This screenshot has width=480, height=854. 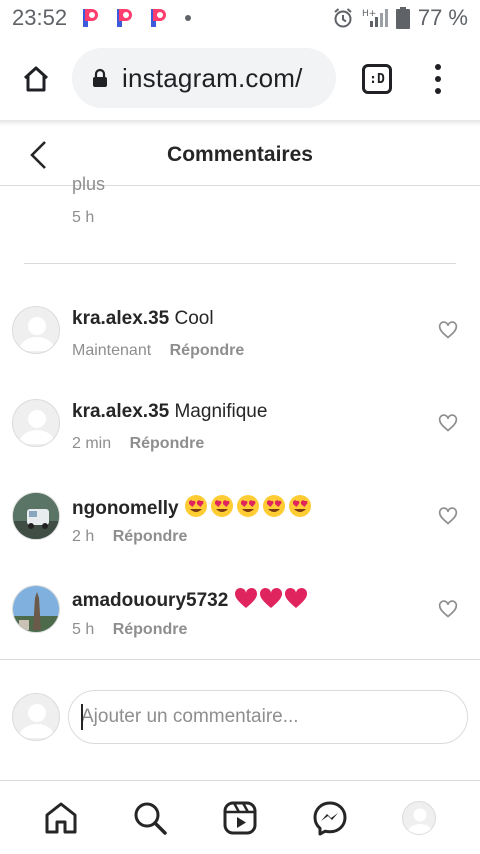 I want to click on comment-item: kra.alex.35 Magnifique 2 min Répondre, so click(x=240, y=439).